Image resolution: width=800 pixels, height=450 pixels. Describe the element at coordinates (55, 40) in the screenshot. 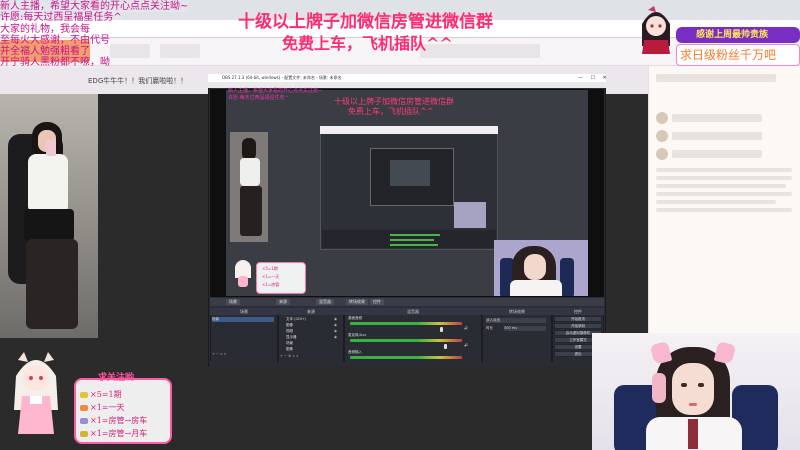

I see `overlay-left-line: 至每火大感谢，不由代号` at that location.